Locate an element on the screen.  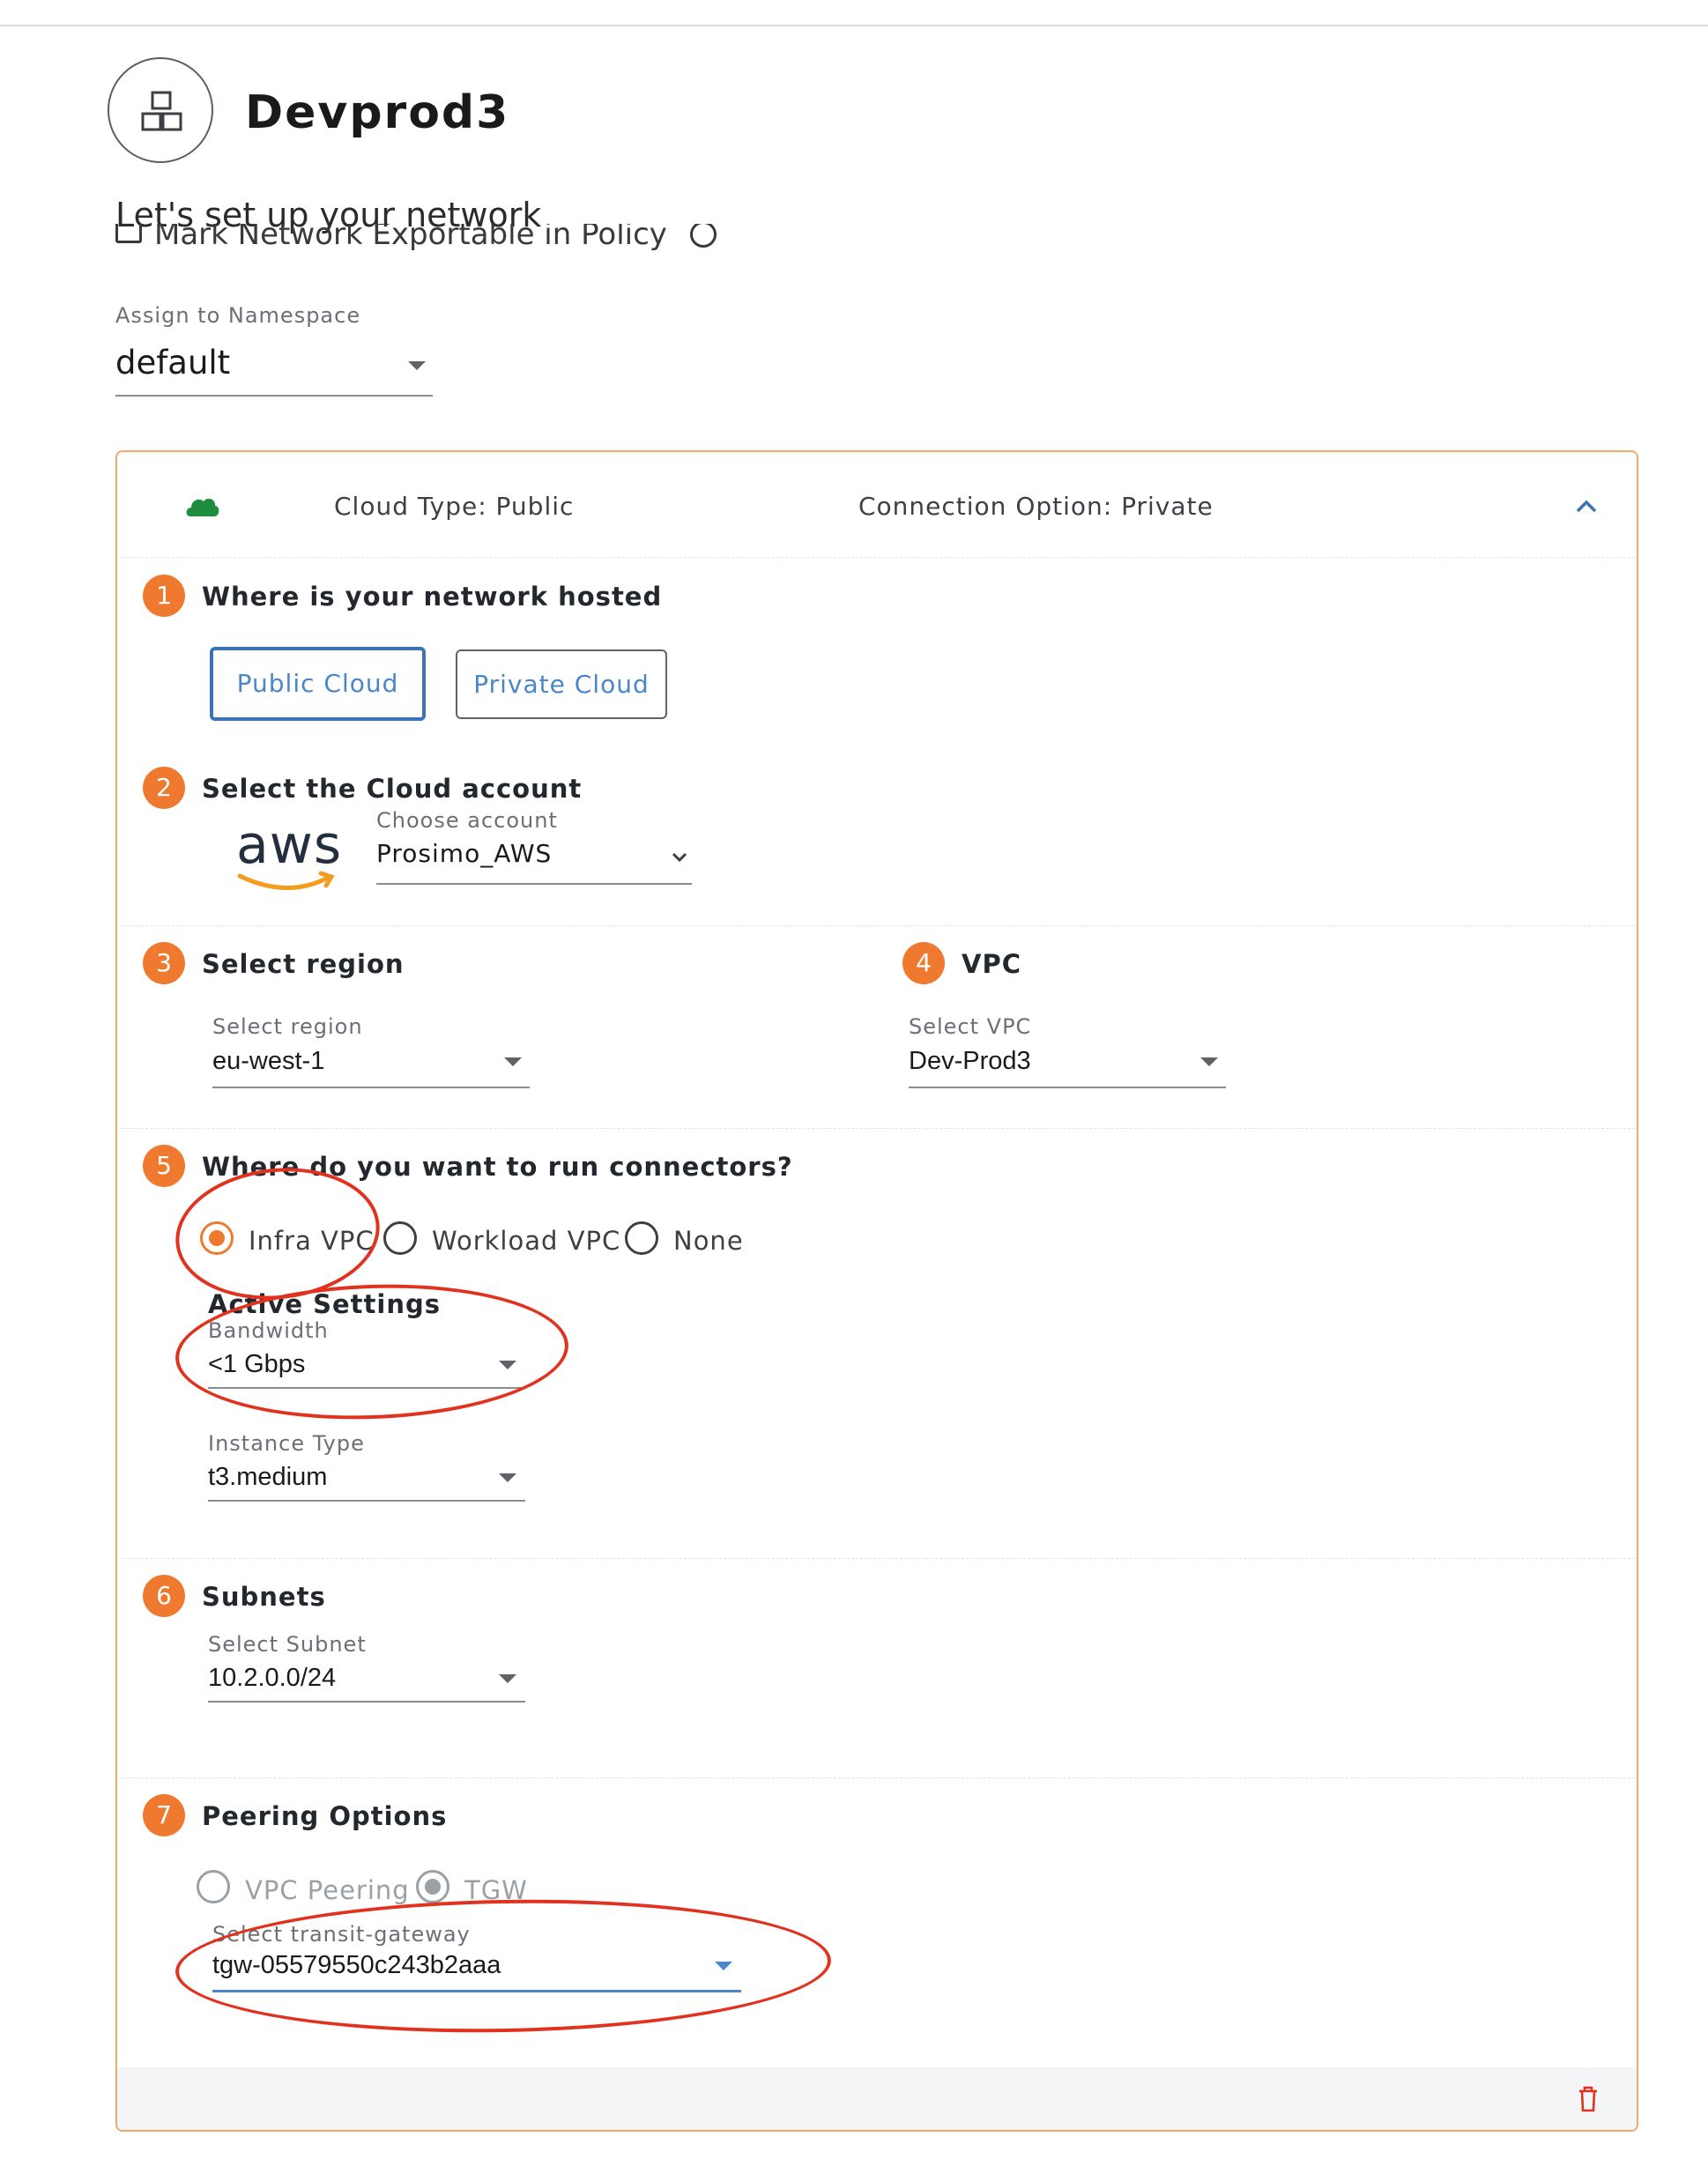
account-value: Prosimo_AWS is located at coordinates (465, 853).